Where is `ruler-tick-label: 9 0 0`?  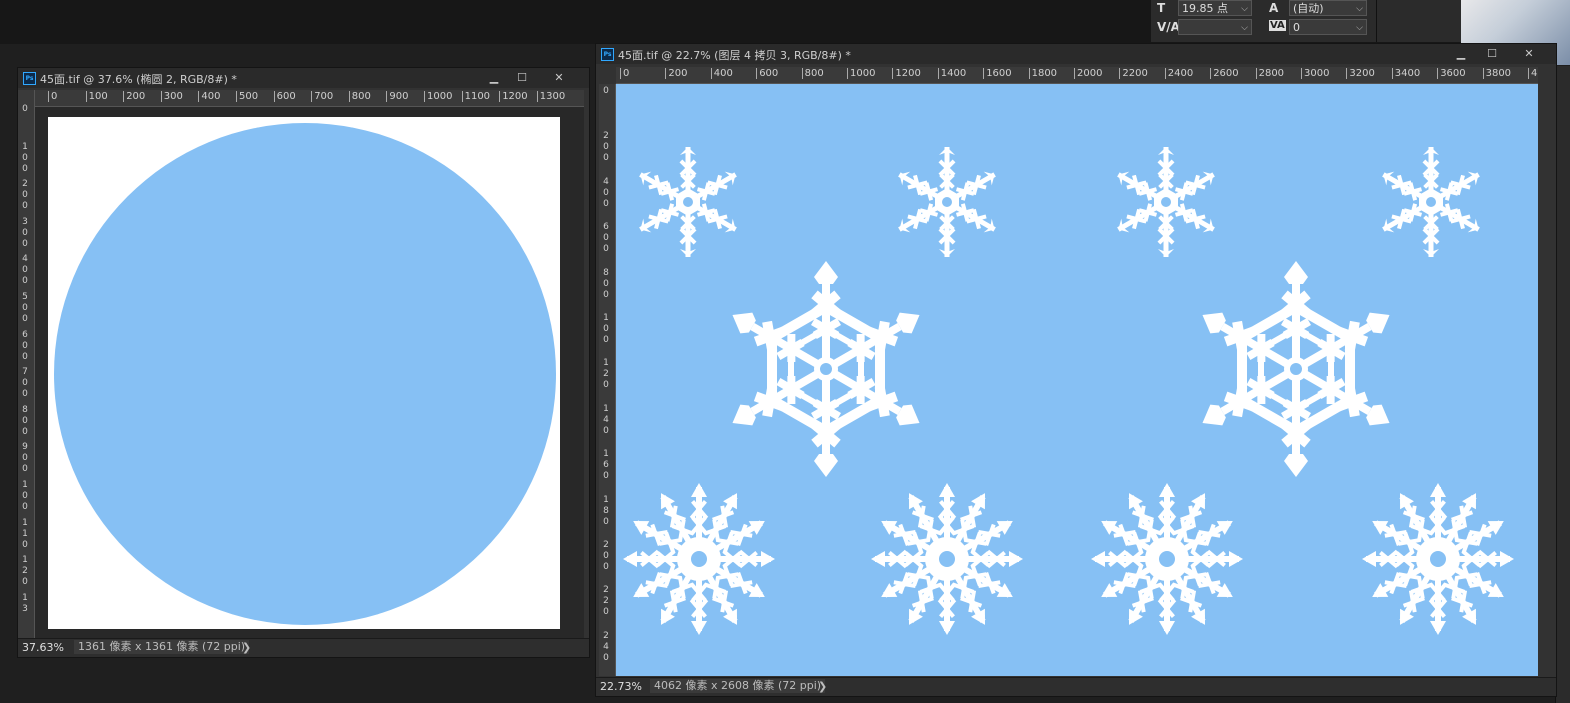 ruler-tick-label: 9 0 0 is located at coordinates (25, 458).